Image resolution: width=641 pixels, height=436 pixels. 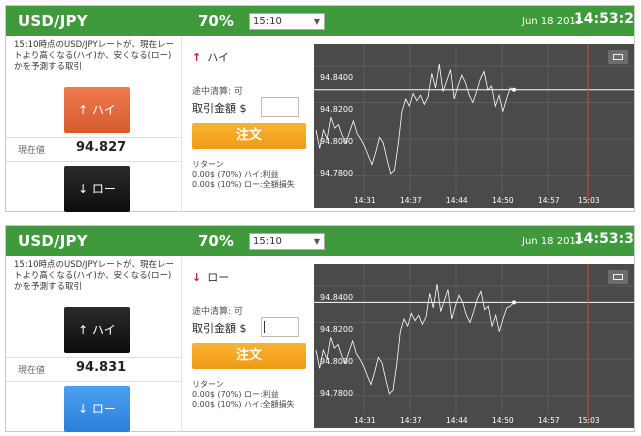 What do you see at coordinates (235, 174) in the screenshot?
I see `return-line-1: 0.00$ (70%) ハイ:利益` at bounding box center [235, 174].